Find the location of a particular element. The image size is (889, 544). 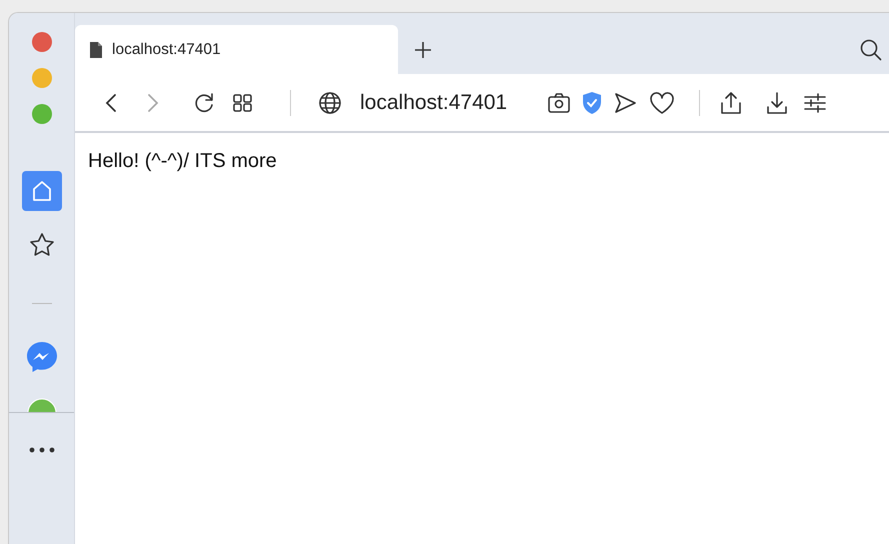

search-icon is located at coordinates (871, 50).